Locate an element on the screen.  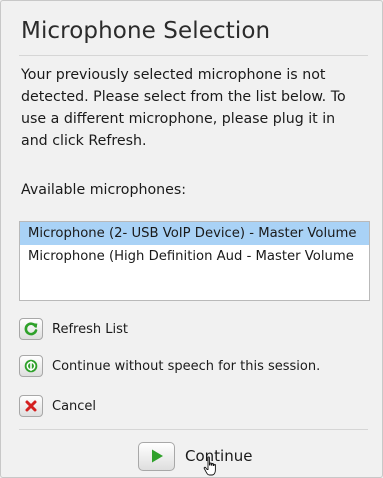
refresh-icon is located at coordinates (31, 329).